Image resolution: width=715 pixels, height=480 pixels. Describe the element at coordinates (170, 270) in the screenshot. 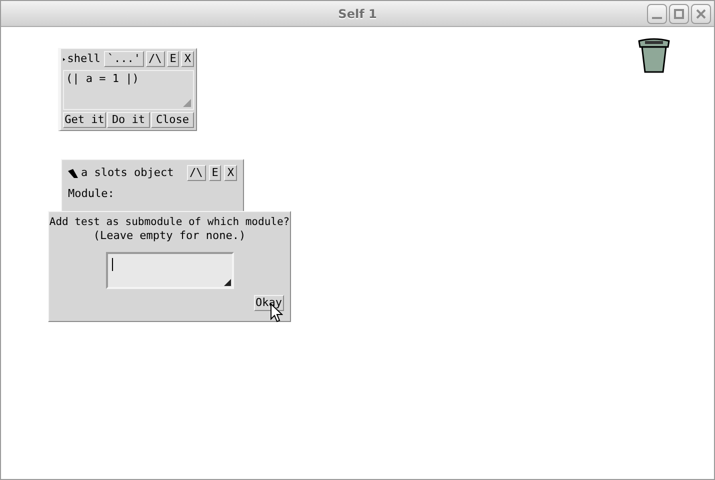

I see `module-input-field` at that location.